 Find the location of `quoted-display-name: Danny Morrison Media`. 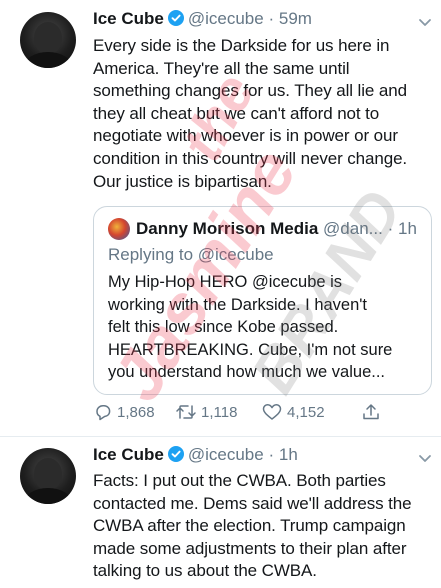

quoted-display-name: Danny Morrison Media is located at coordinates (227, 228).